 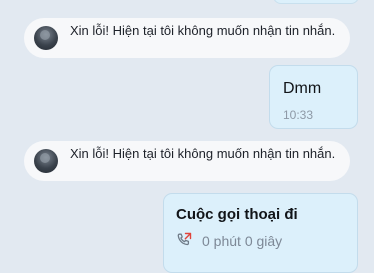 I want to click on call-title: Cuộc gọi thoại đi, so click(x=237, y=214).